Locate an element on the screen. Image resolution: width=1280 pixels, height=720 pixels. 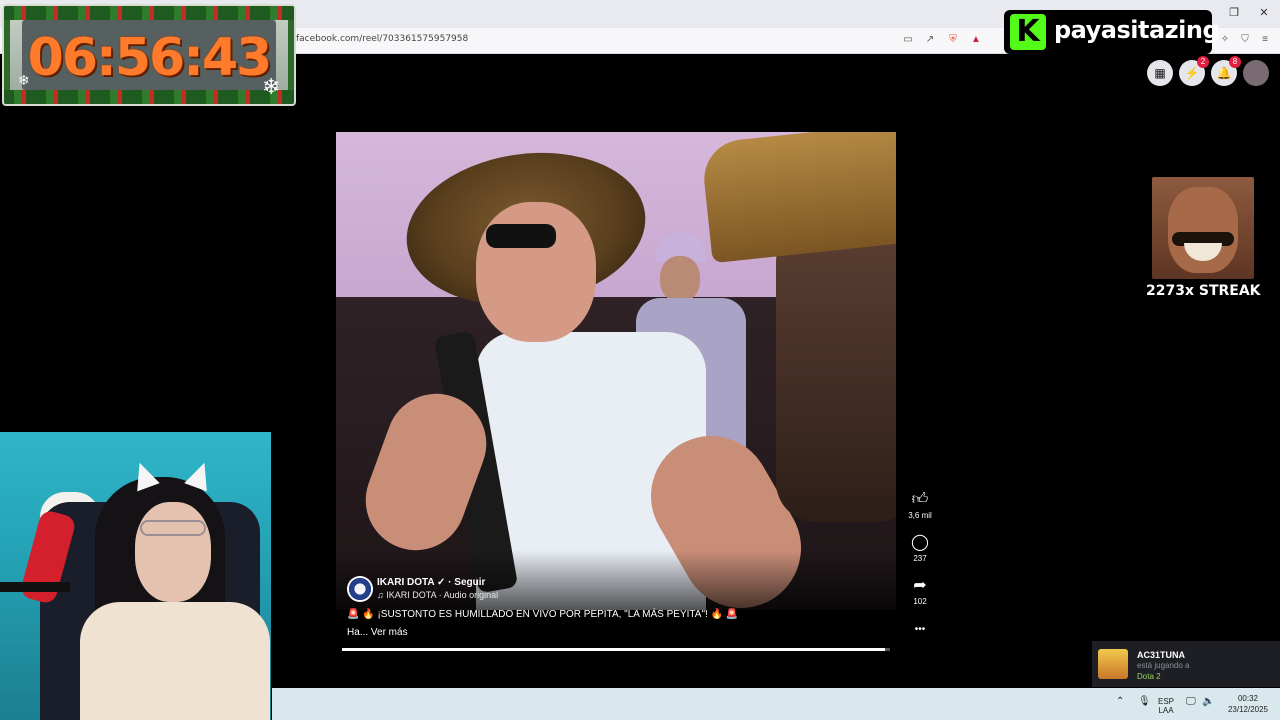
share-count: 102 is located at coordinates (920, 601).